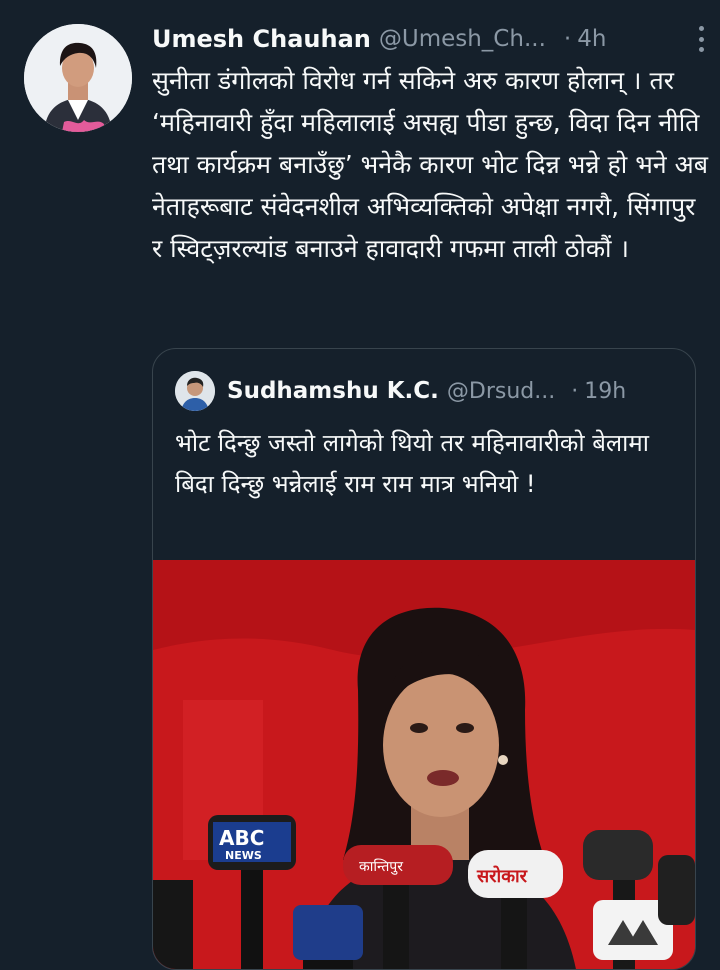 The image size is (720, 970). Describe the element at coordinates (591, 39) in the screenshot. I see `tweet-time: 4h` at that location.